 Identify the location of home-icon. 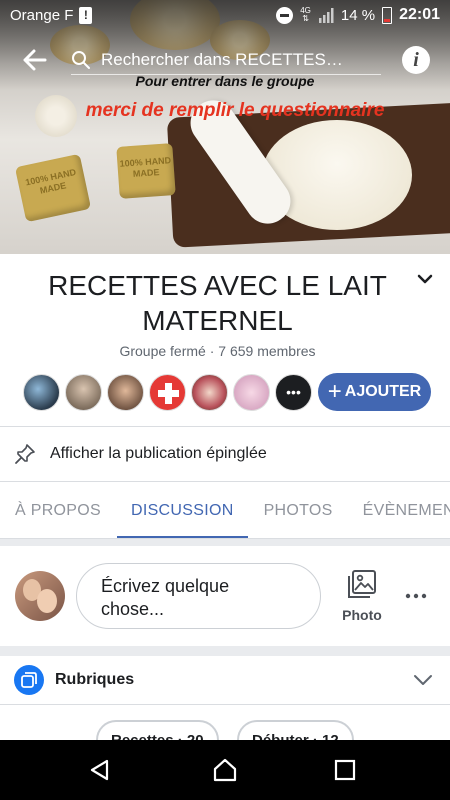
(225, 770).